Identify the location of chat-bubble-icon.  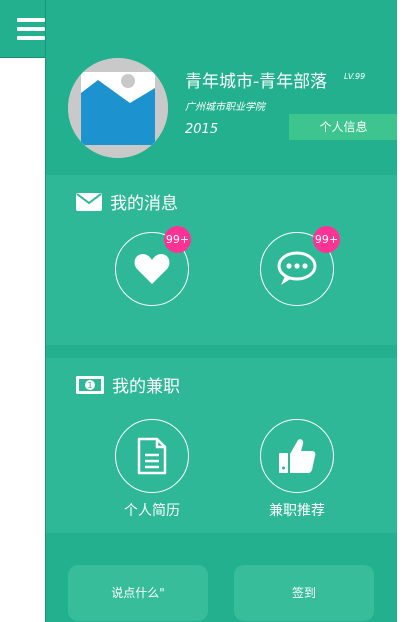
(297, 268).